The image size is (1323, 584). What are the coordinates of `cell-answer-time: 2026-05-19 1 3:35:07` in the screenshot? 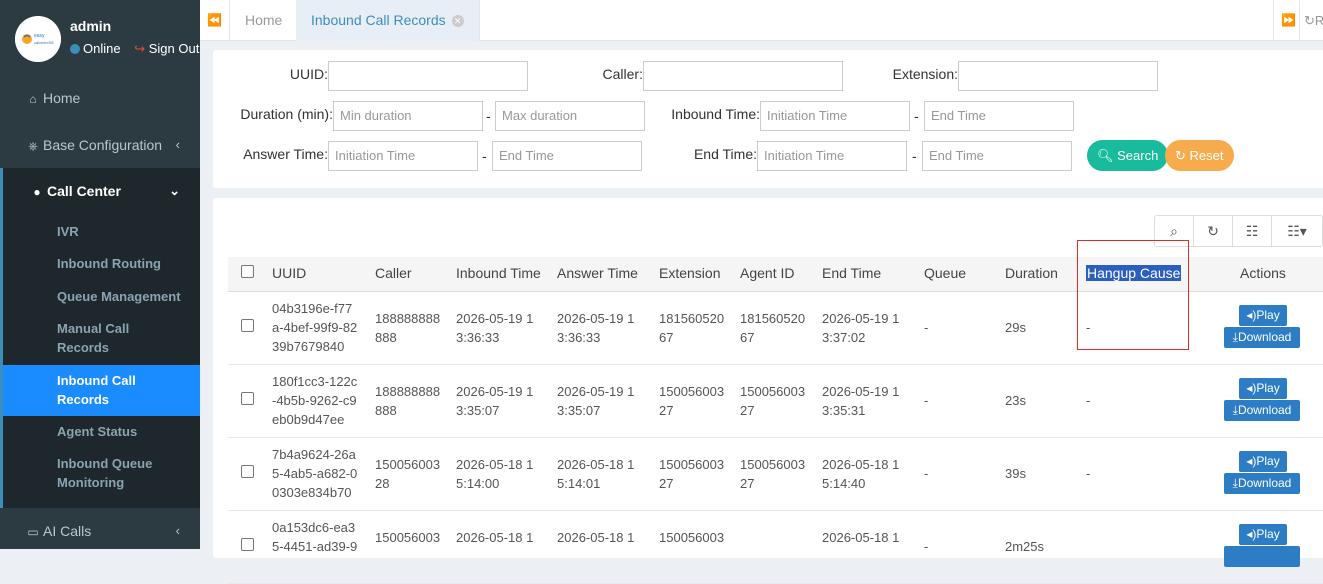 It's located at (596, 401).